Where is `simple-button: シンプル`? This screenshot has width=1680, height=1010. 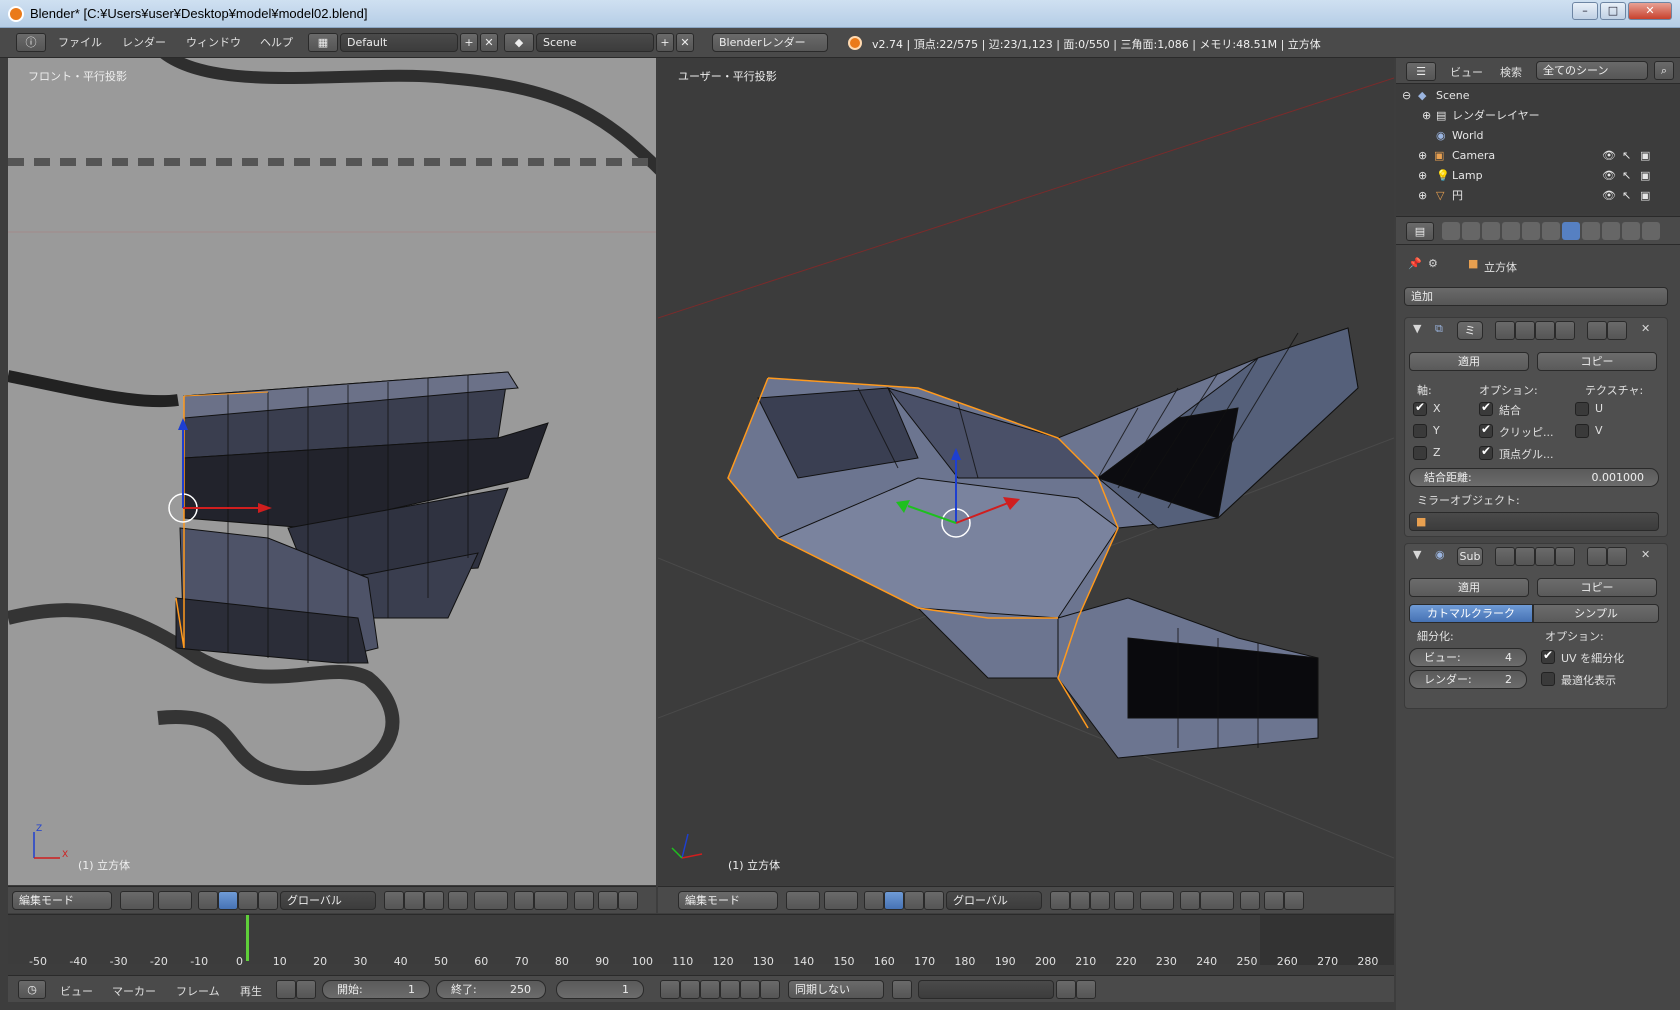 simple-button: シンプル is located at coordinates (1596, 613).